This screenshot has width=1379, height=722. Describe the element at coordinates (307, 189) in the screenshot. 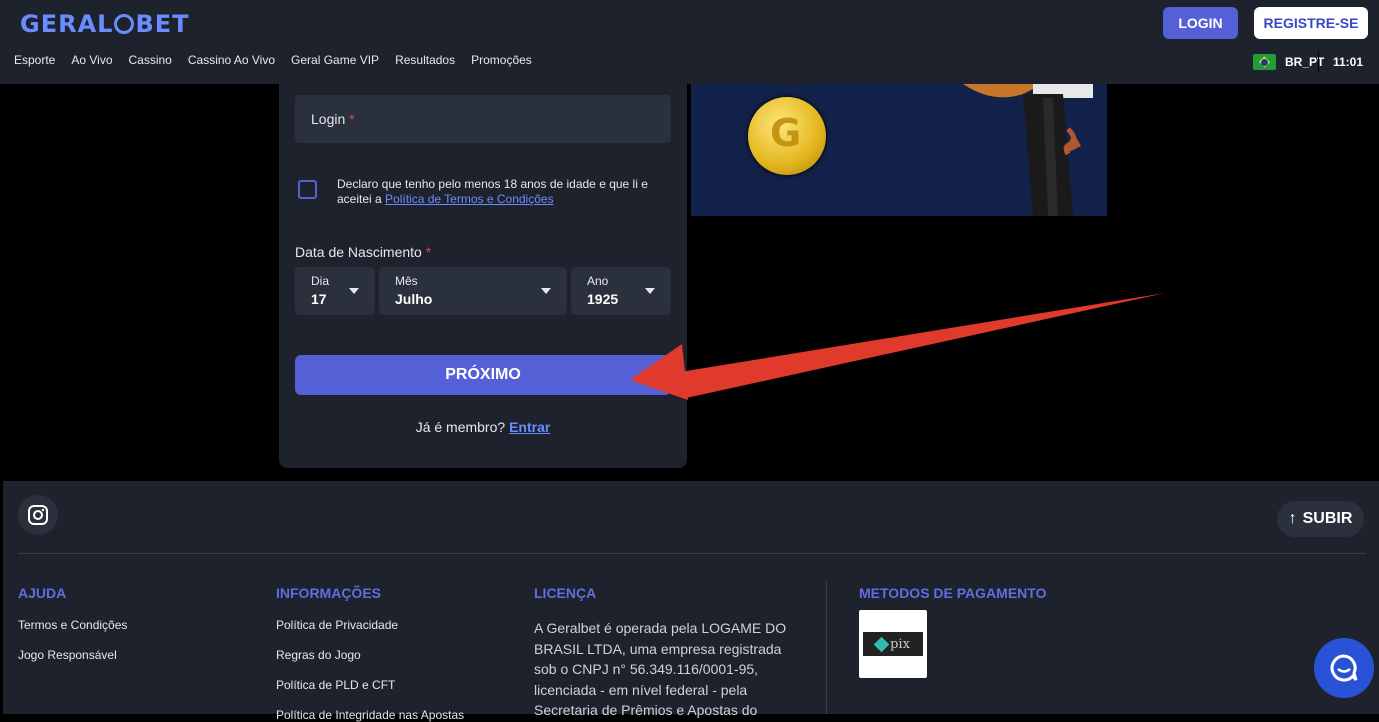

I see `age-terms-checkbox` at that location.